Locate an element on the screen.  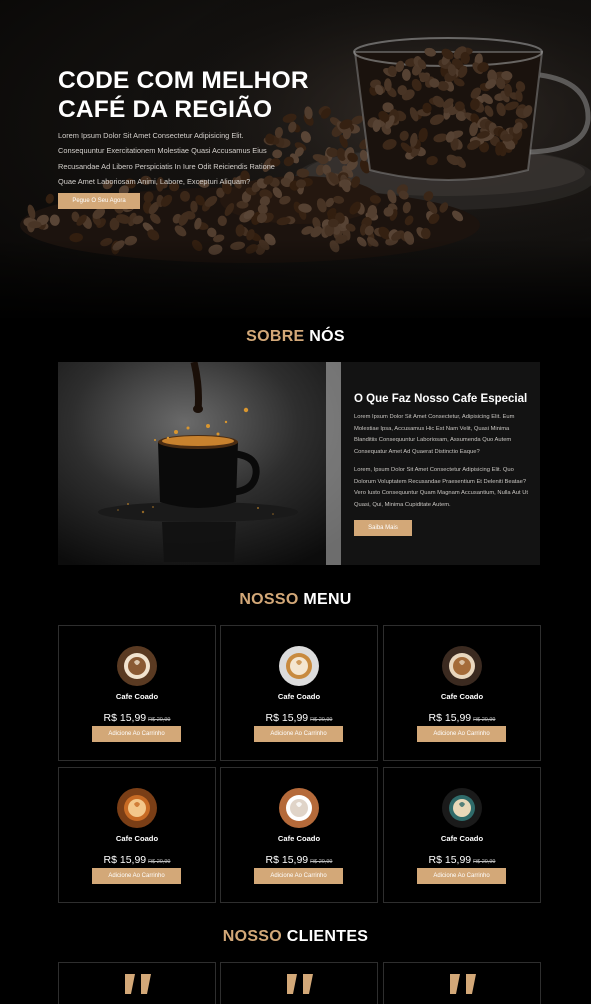
about-section-title: SOBRE NÓS is located at coordinates (295, 337).